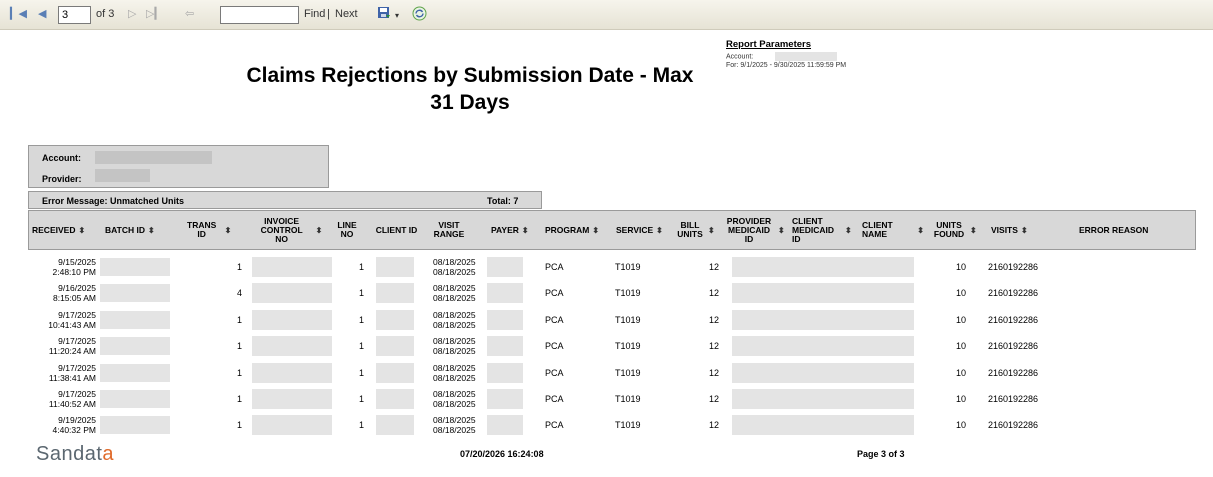 The width and height of the screenshot is (1213, 477). I want to click on column-header-program: PROGRAM ⬍, so click(579, 230).